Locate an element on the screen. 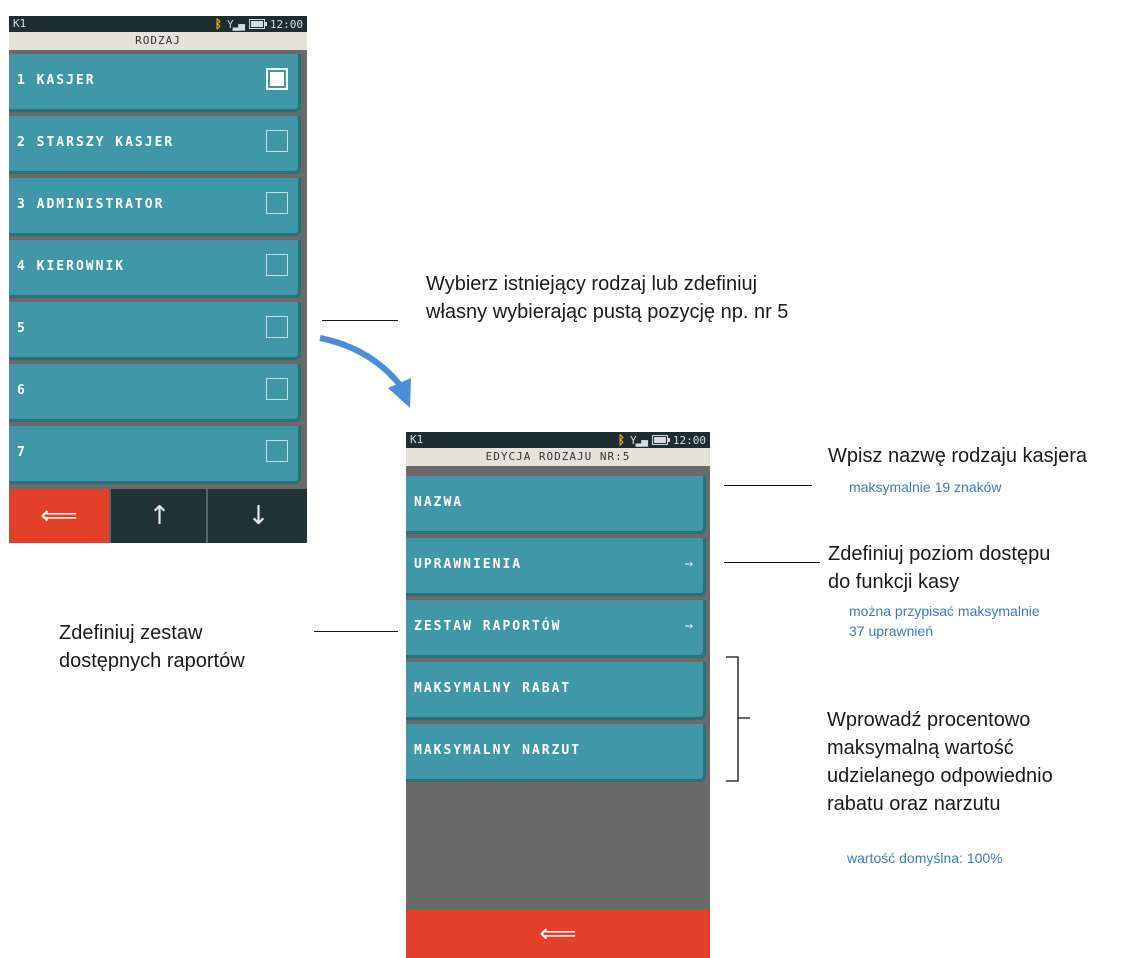 The width and height of the screenshot is (1143, 958). bracket-icon is located at coordinates (738, 719).